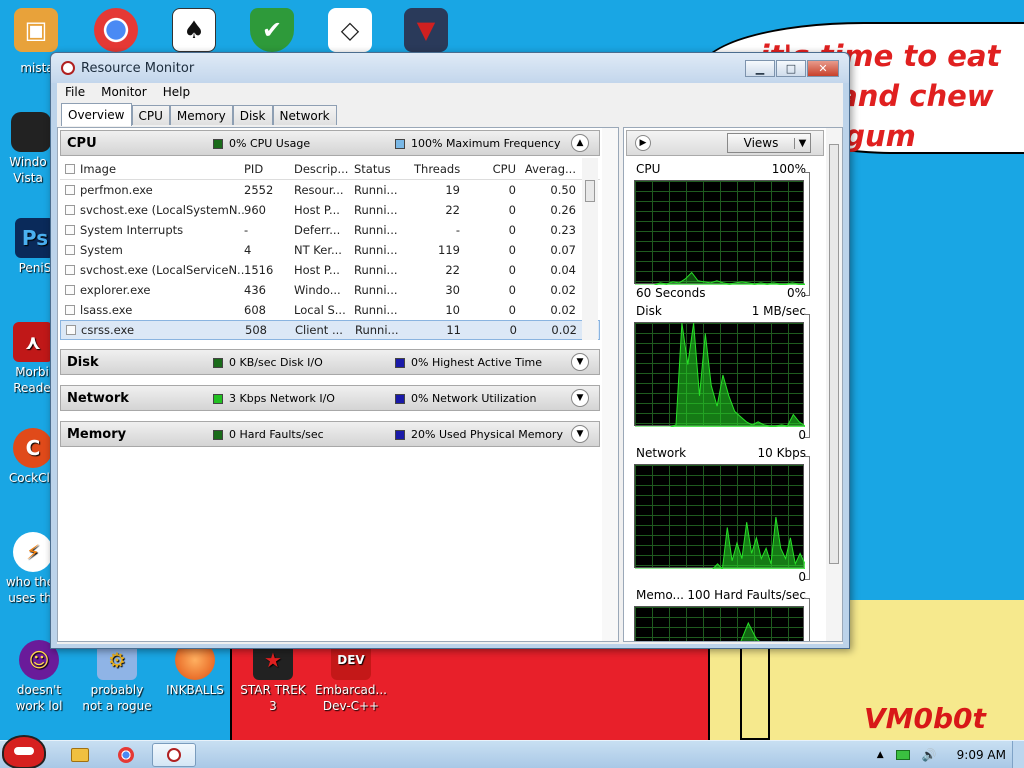 The height and width of the screenshot is (768, 1024). I want to click on cell-image: lsass.exe, so click(106, 310).